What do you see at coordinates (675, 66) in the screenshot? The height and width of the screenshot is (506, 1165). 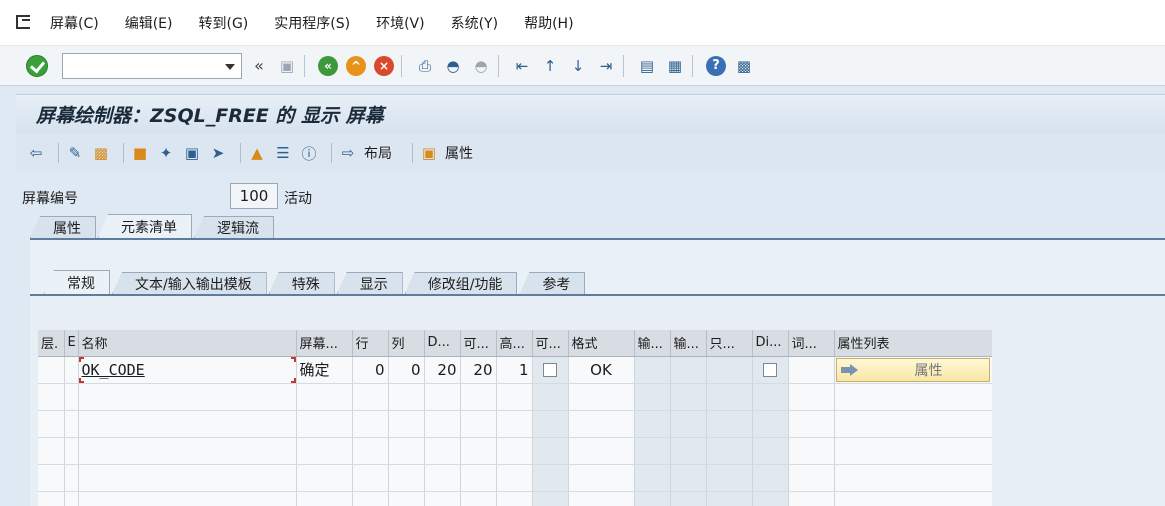 I see `shortcut-icon: ▦` at bounding box center [675, 66].